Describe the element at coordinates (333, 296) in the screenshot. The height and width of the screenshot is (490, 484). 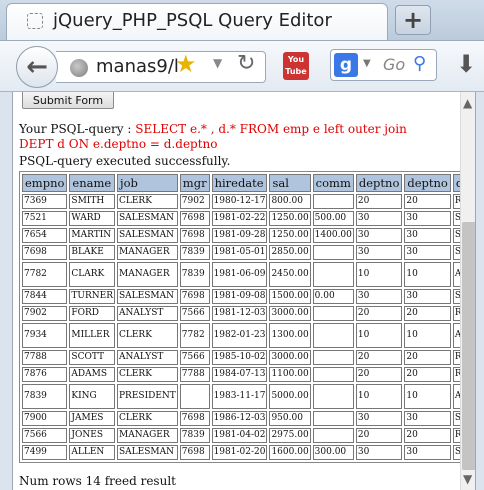
I see `table-cell: 0.00` at that location.